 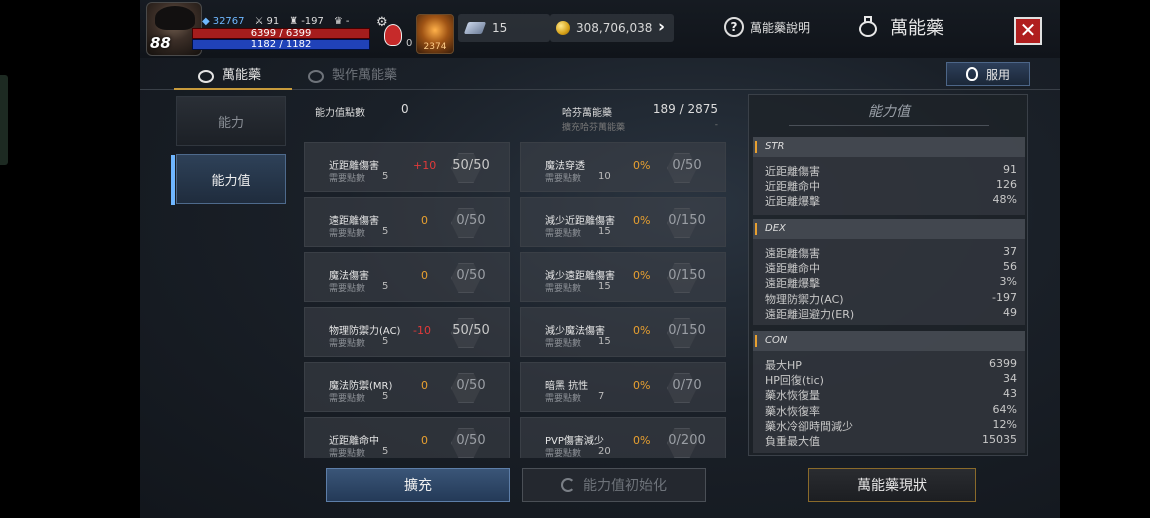 What do you see at coordinates (422, 330) in the screenshot?
I see `stat-card-bonus: -10` at bounding box center [422, 330].